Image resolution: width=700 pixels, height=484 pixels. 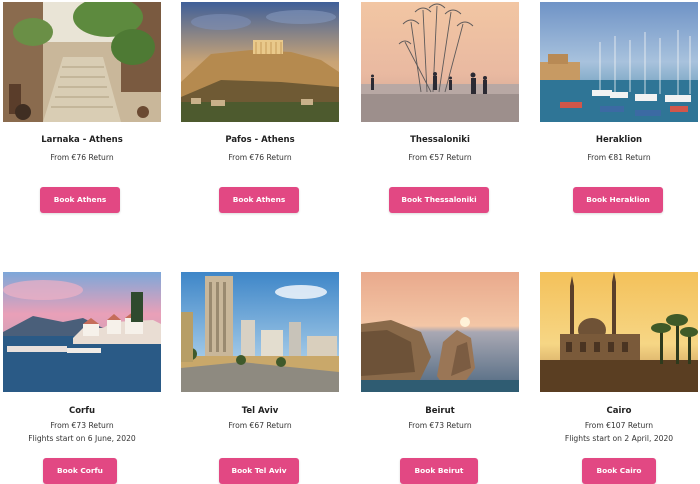 What do you see at coordinates (619, 62) in the screenshot?
I see `harbour-photo` at bounding box center [619, 62].